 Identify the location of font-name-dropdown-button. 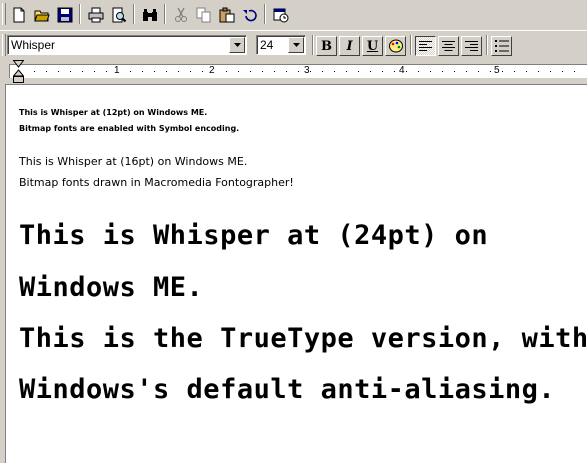
(237, 45).